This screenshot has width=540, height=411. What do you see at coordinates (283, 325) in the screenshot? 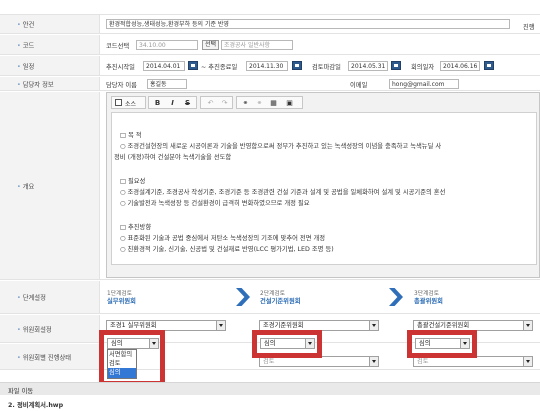
I see `committee-select-2-value: 조경기준위원회` at bounding box center [283, 325].